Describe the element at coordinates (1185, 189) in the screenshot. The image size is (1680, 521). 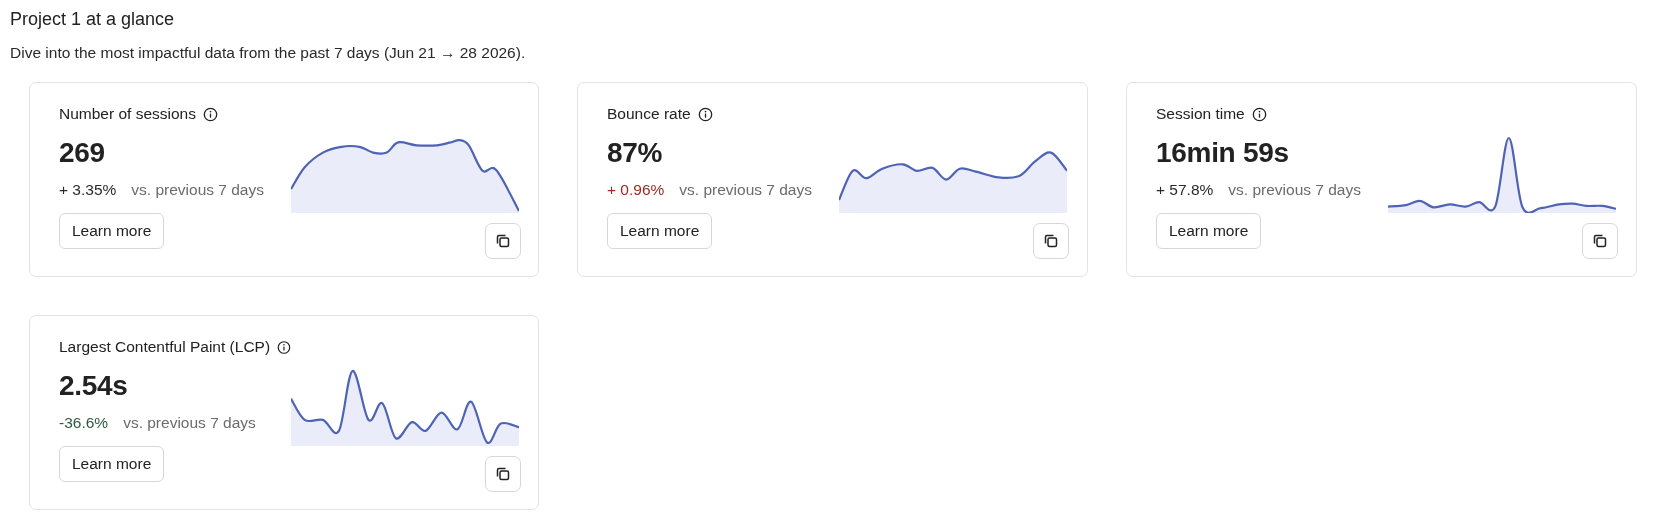
I see `change-percent: + 57.8%` at that location.